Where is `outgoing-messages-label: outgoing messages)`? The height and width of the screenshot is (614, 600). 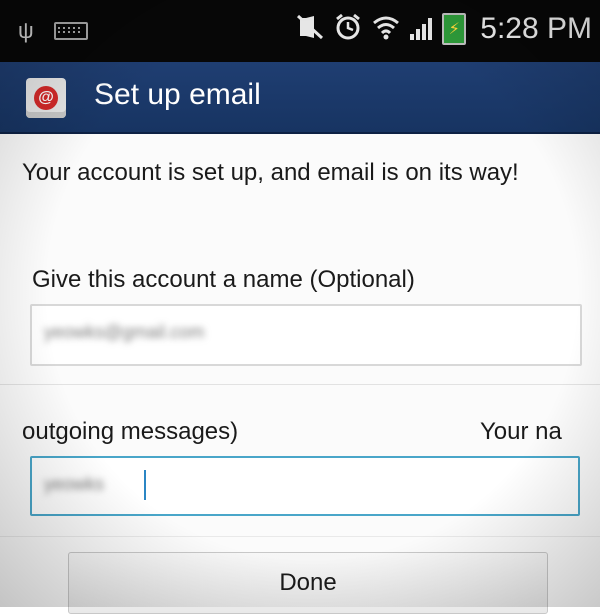 outgoing-messages-label: outgoing messages) is located at coordinates (130, 431).